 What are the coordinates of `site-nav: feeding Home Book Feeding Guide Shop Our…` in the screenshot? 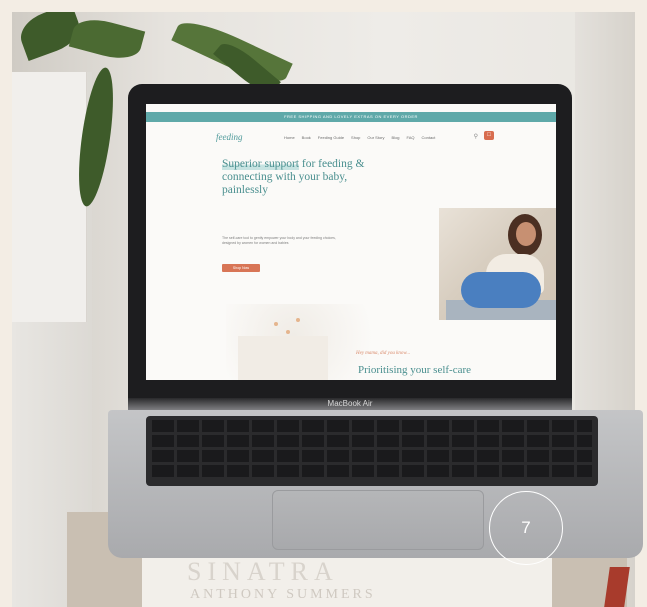 It's located at (351, 134).